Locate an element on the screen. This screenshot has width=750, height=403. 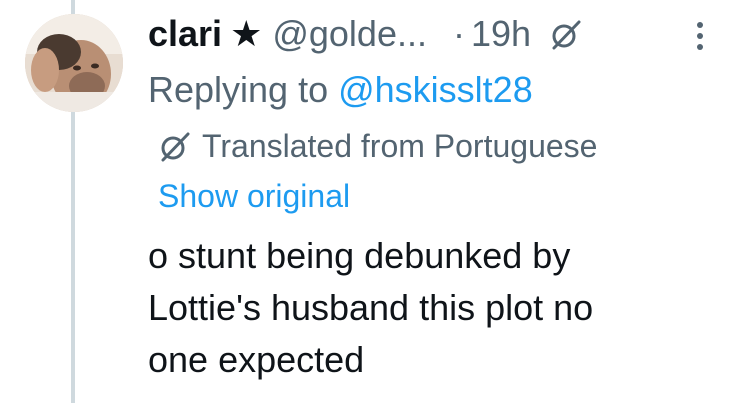
timestamp: 19h is located at coordinates (501, 34).